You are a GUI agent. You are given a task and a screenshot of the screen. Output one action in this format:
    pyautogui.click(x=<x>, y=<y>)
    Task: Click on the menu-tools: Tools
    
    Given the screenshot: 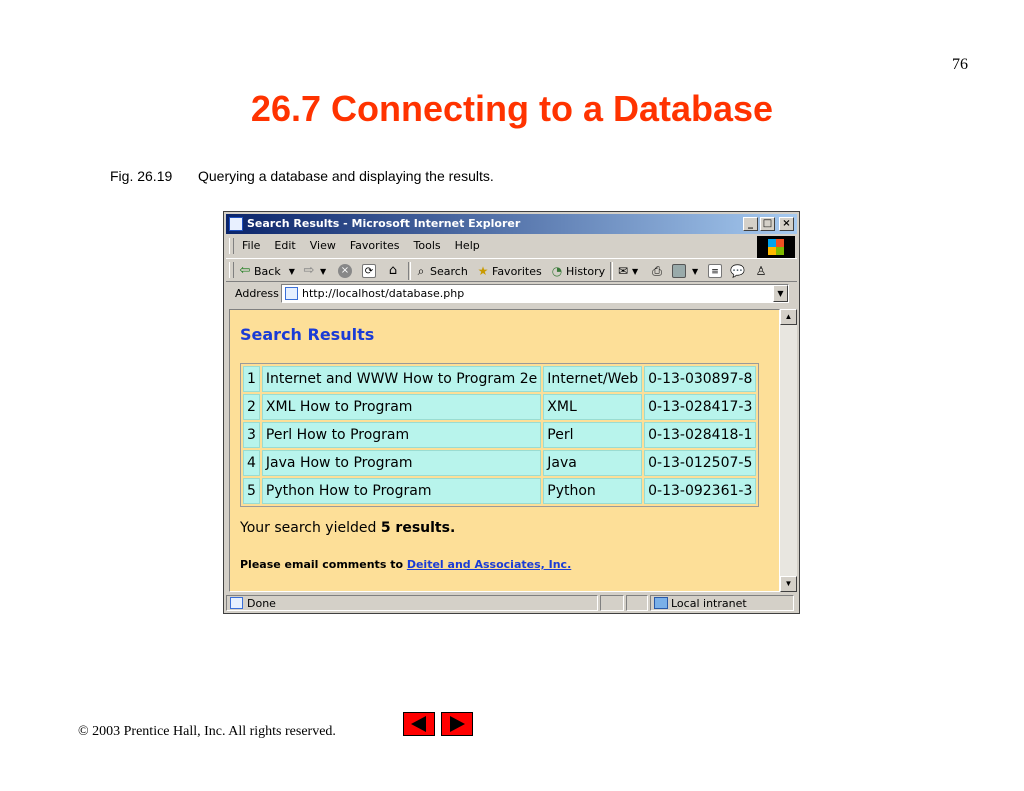 What is the action you would take?
    pyautogui.click(x=427, y=245)
    